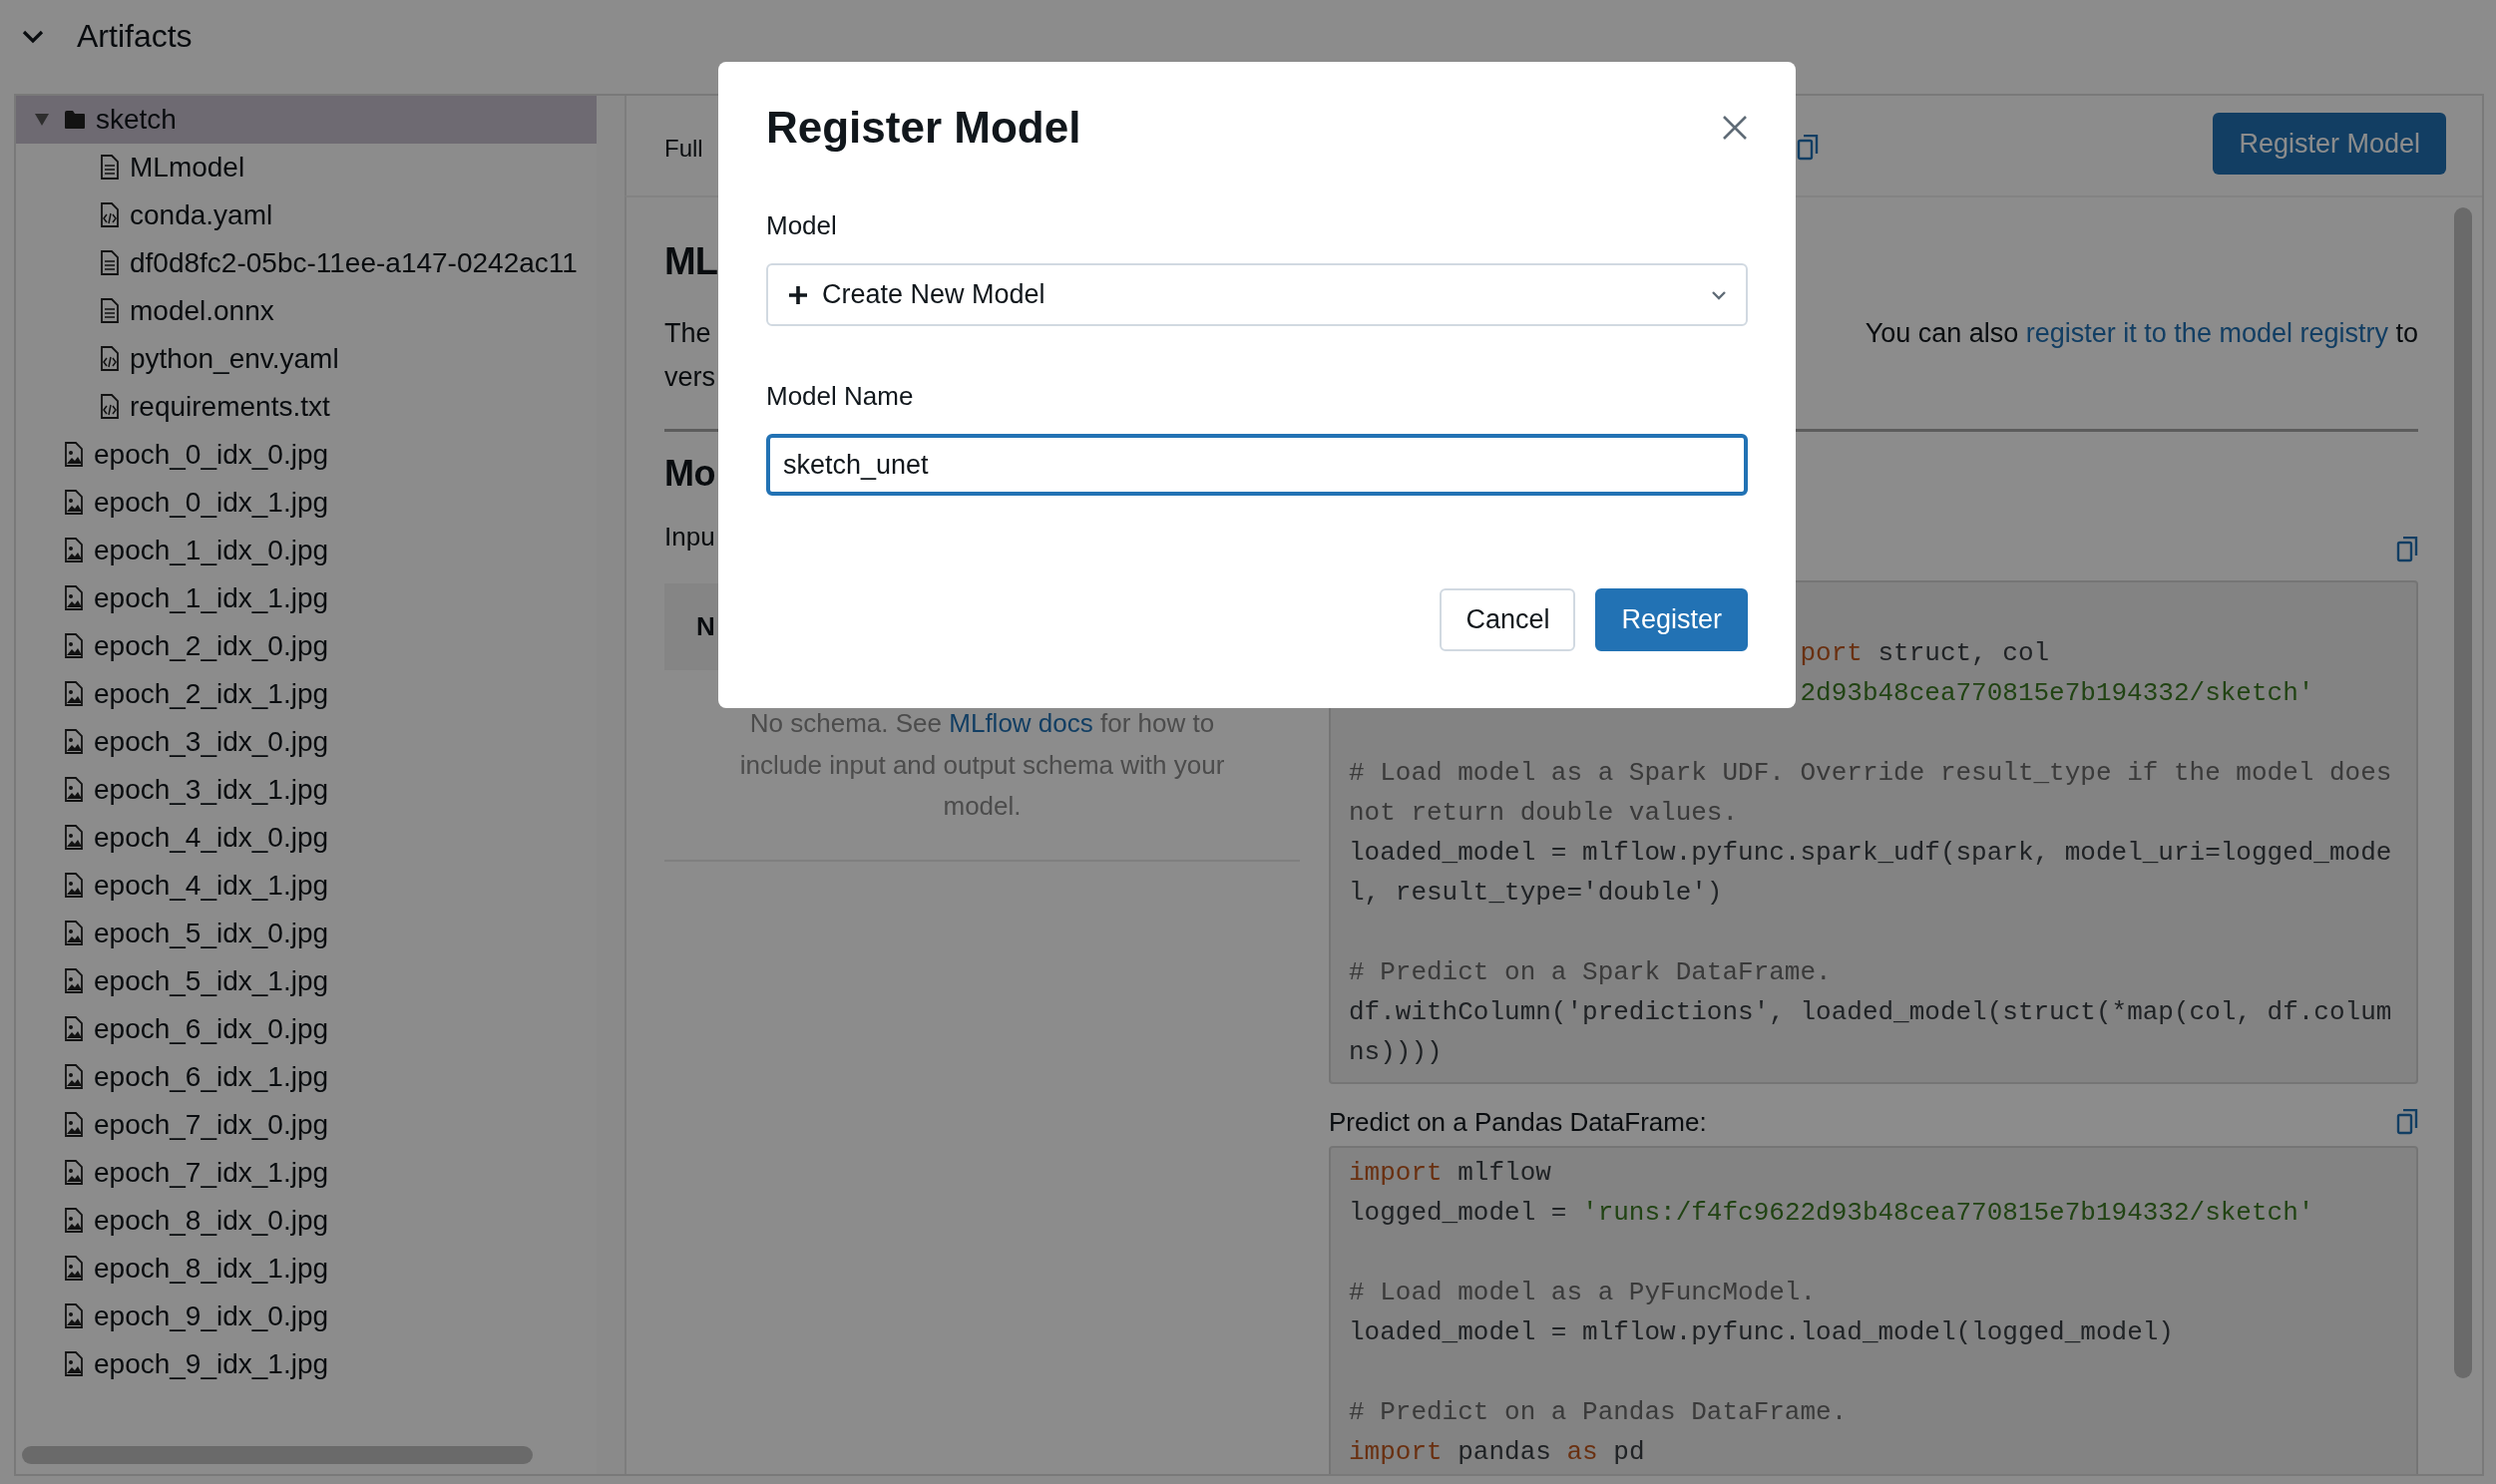  I want to click on code-line: # Load model as a Spark UDF. Override result_type if the model does, so click(1871, 773).